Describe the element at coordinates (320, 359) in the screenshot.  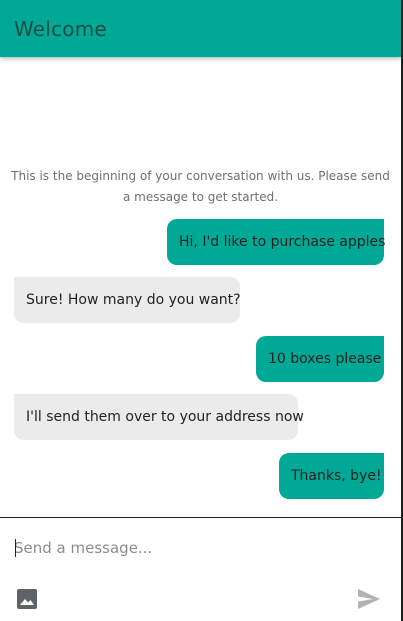
I see `outgoing-message: 10 boxes please` at that location.